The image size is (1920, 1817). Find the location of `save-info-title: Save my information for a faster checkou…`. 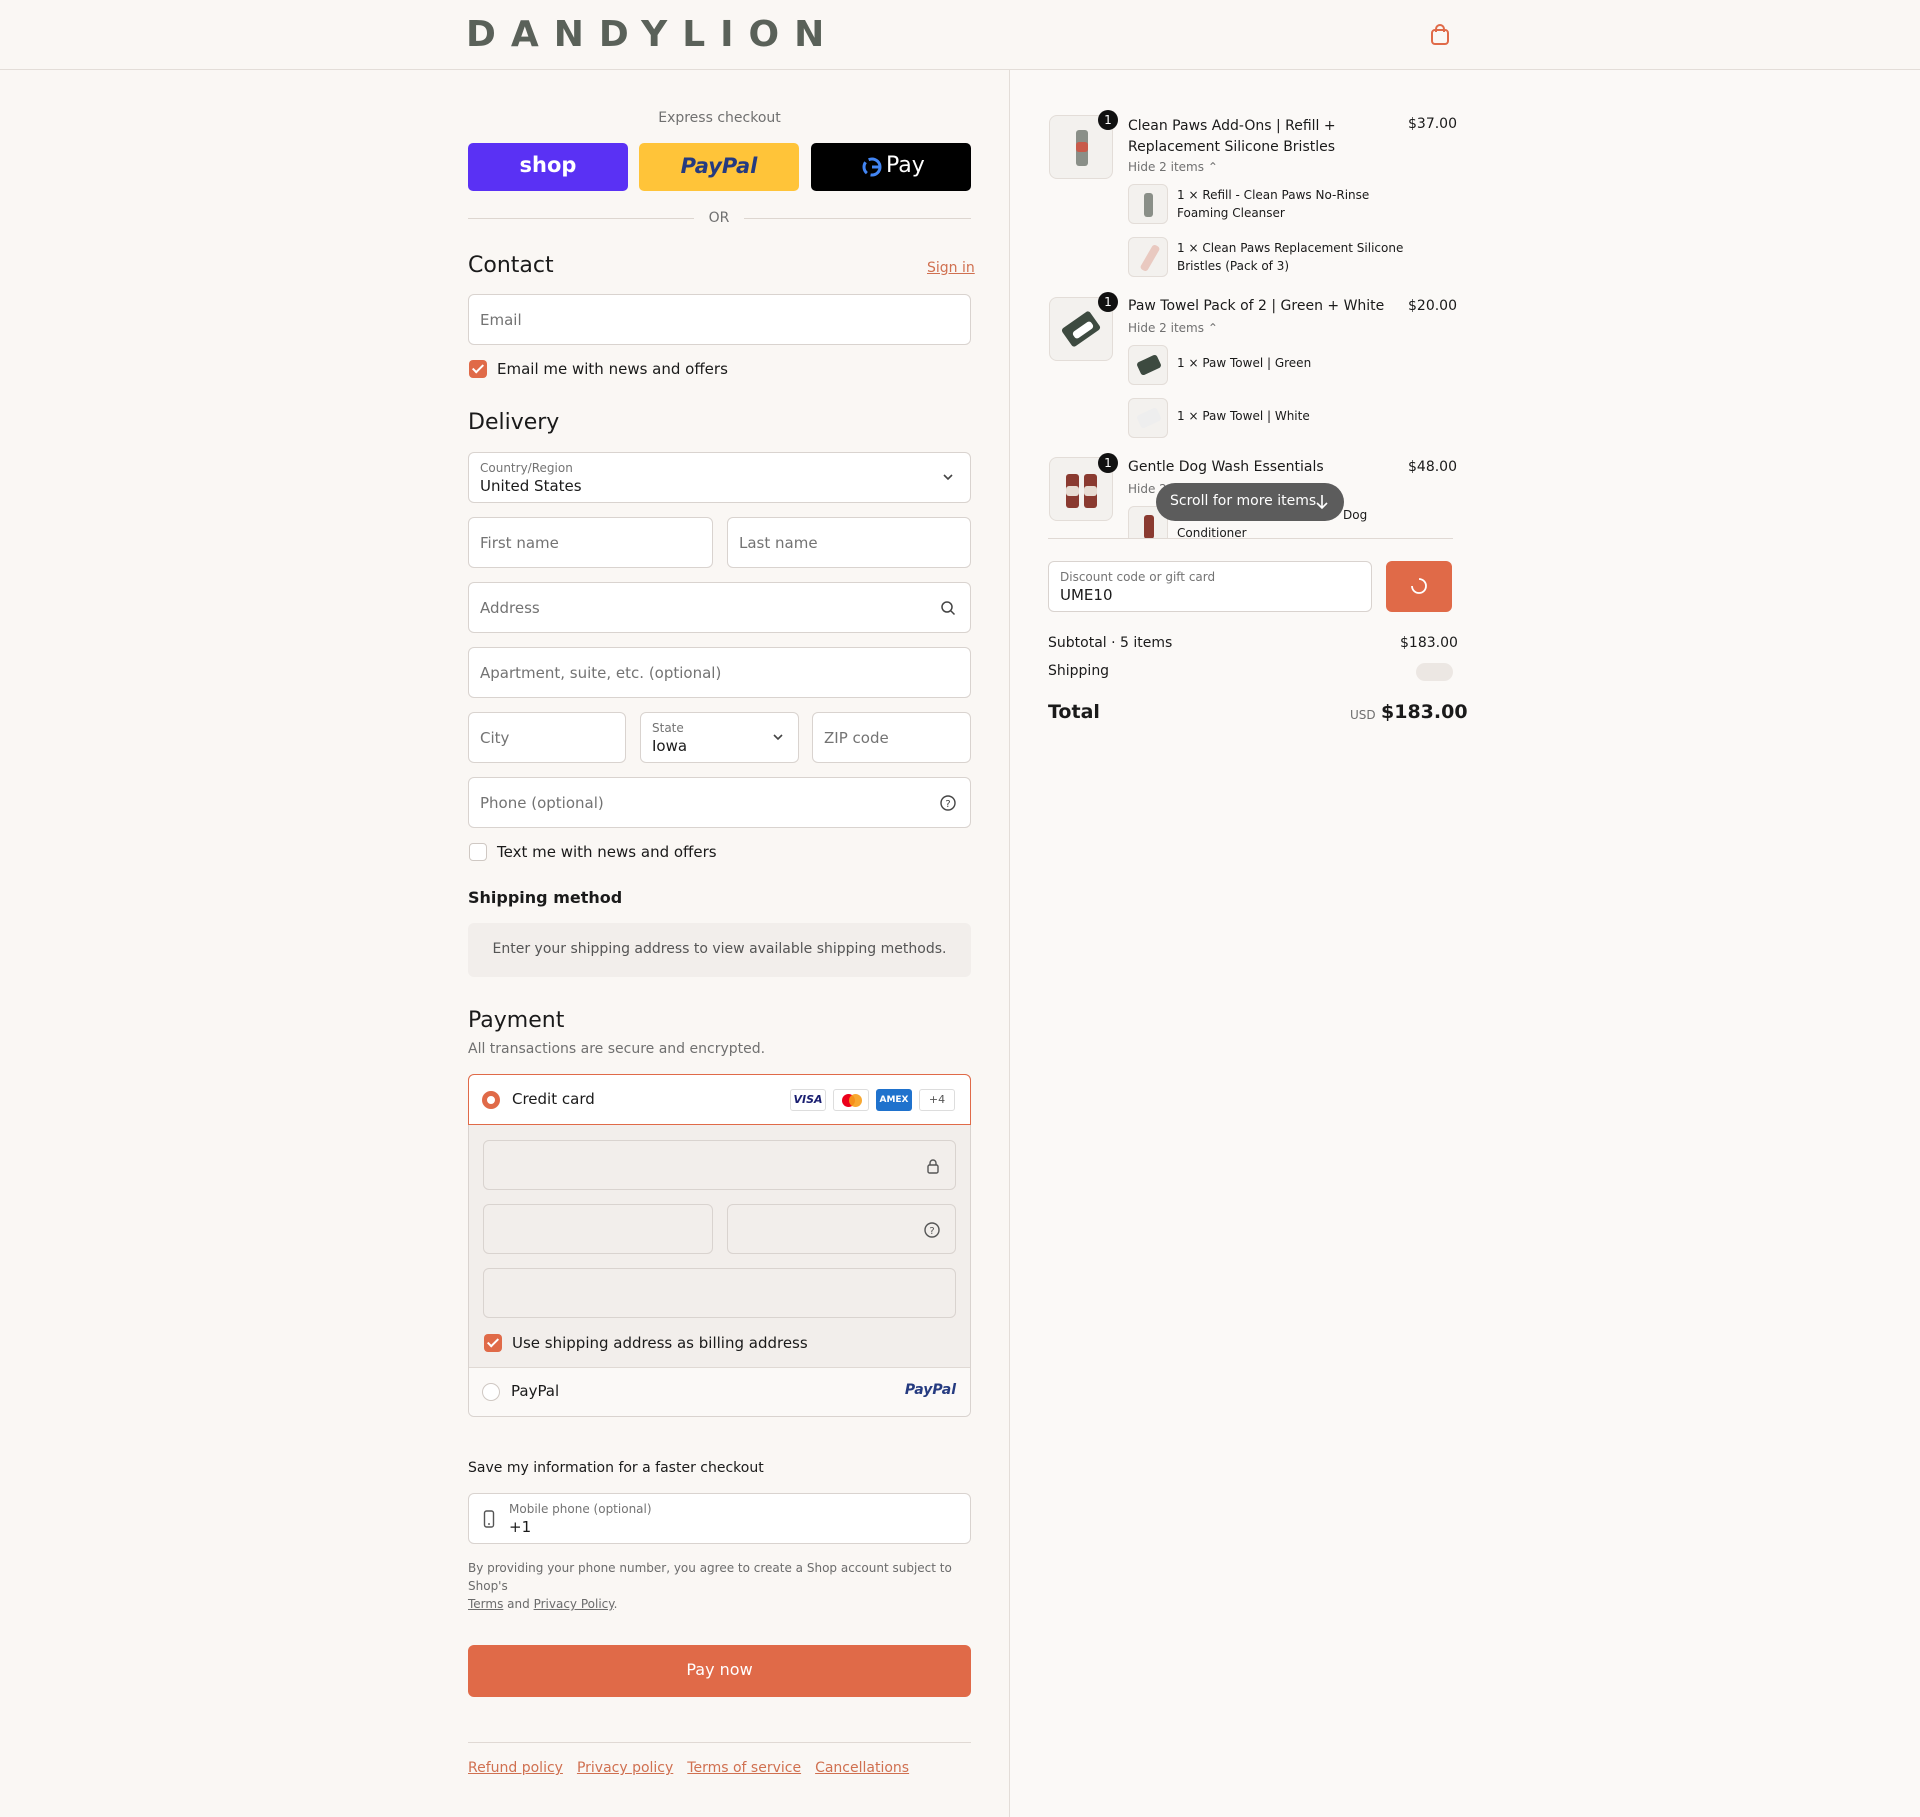

save-info-title: Save my information for a faster checkou… is located at coordinates (616, 1468).